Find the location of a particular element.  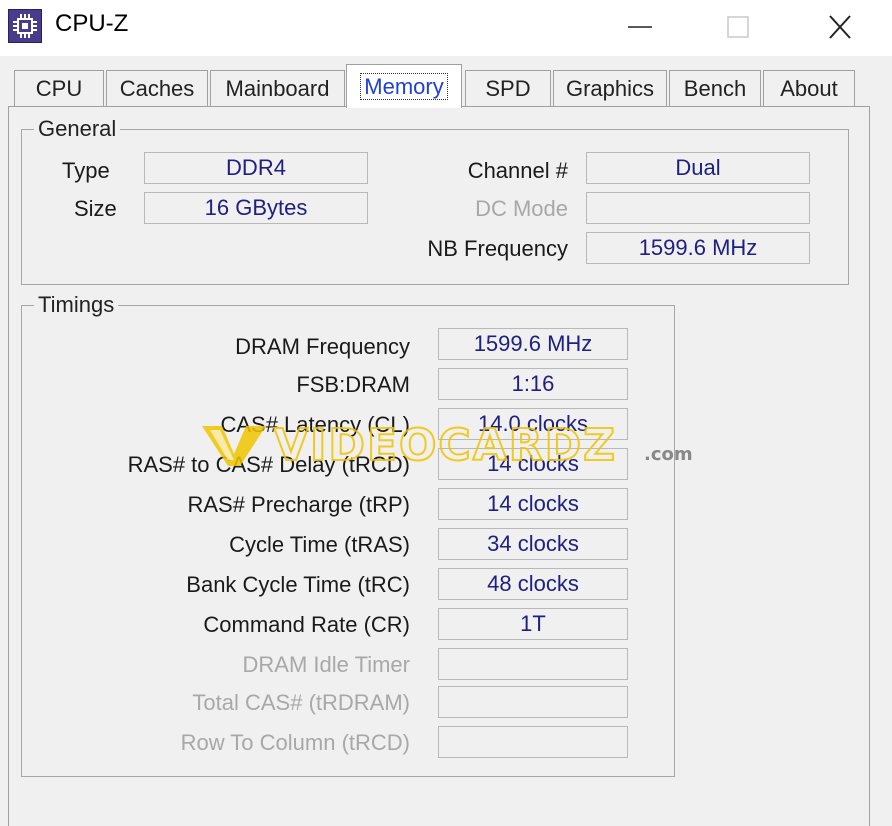

tab-label: Caches is located at coordinates (157, 88).